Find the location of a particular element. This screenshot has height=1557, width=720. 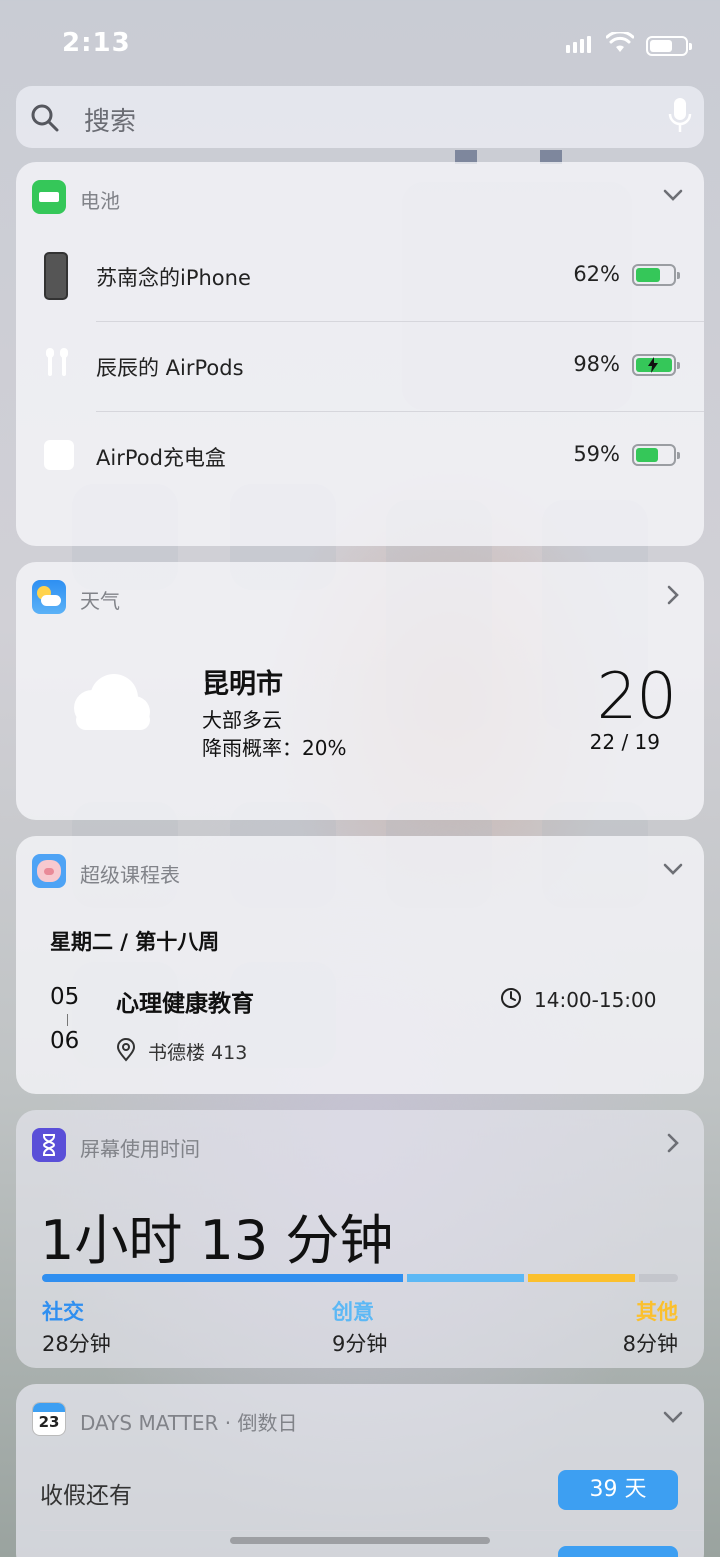

weather-condition: 大部多云 is located at coordinates (242, 720).